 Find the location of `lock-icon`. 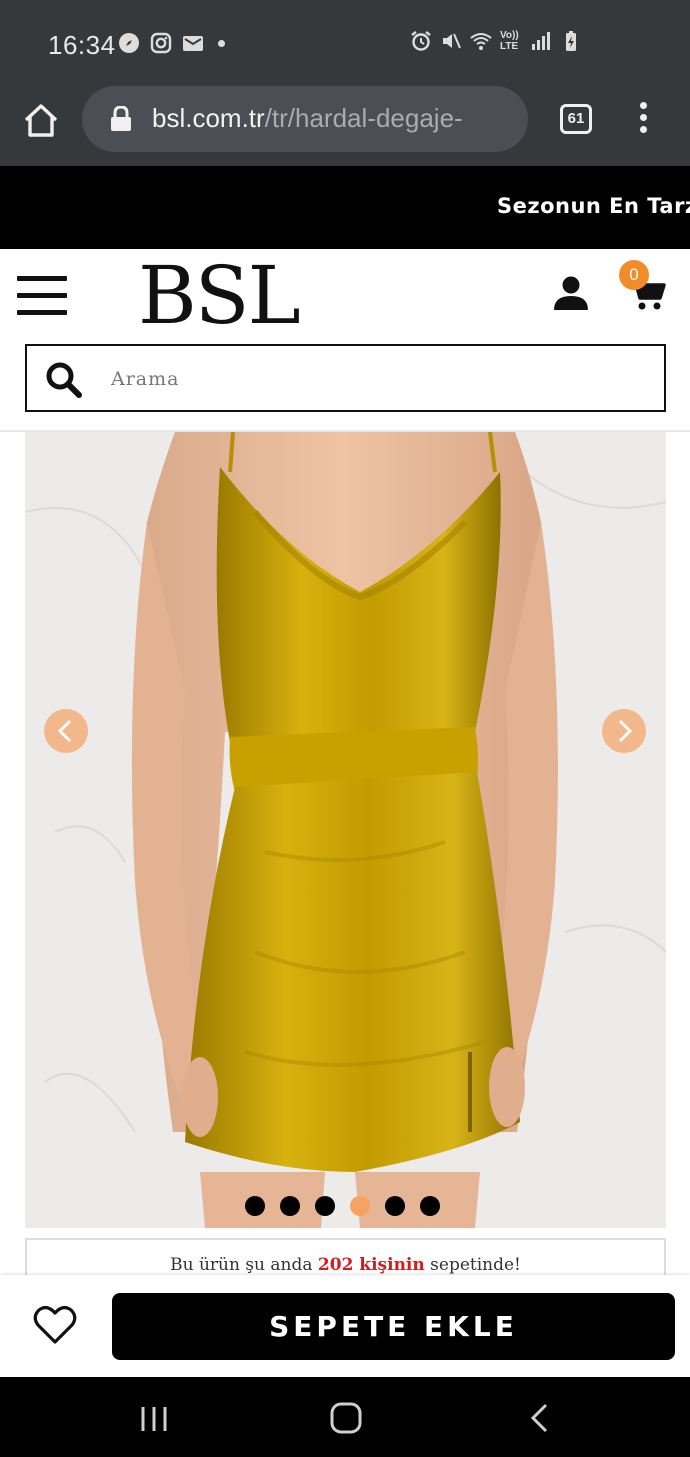

lock-icon is located at coordinates (121, 118).